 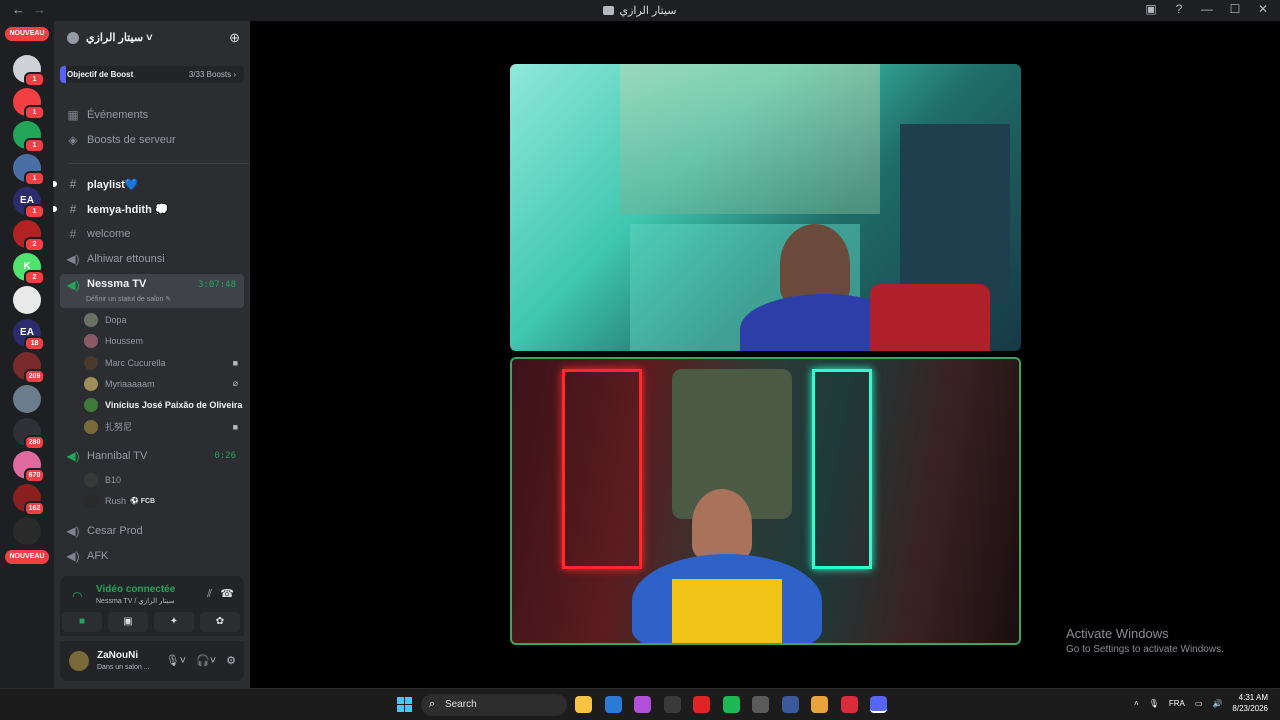 I want to click on window-title-text: سيتار الرازي, so click(x=648, y=11).